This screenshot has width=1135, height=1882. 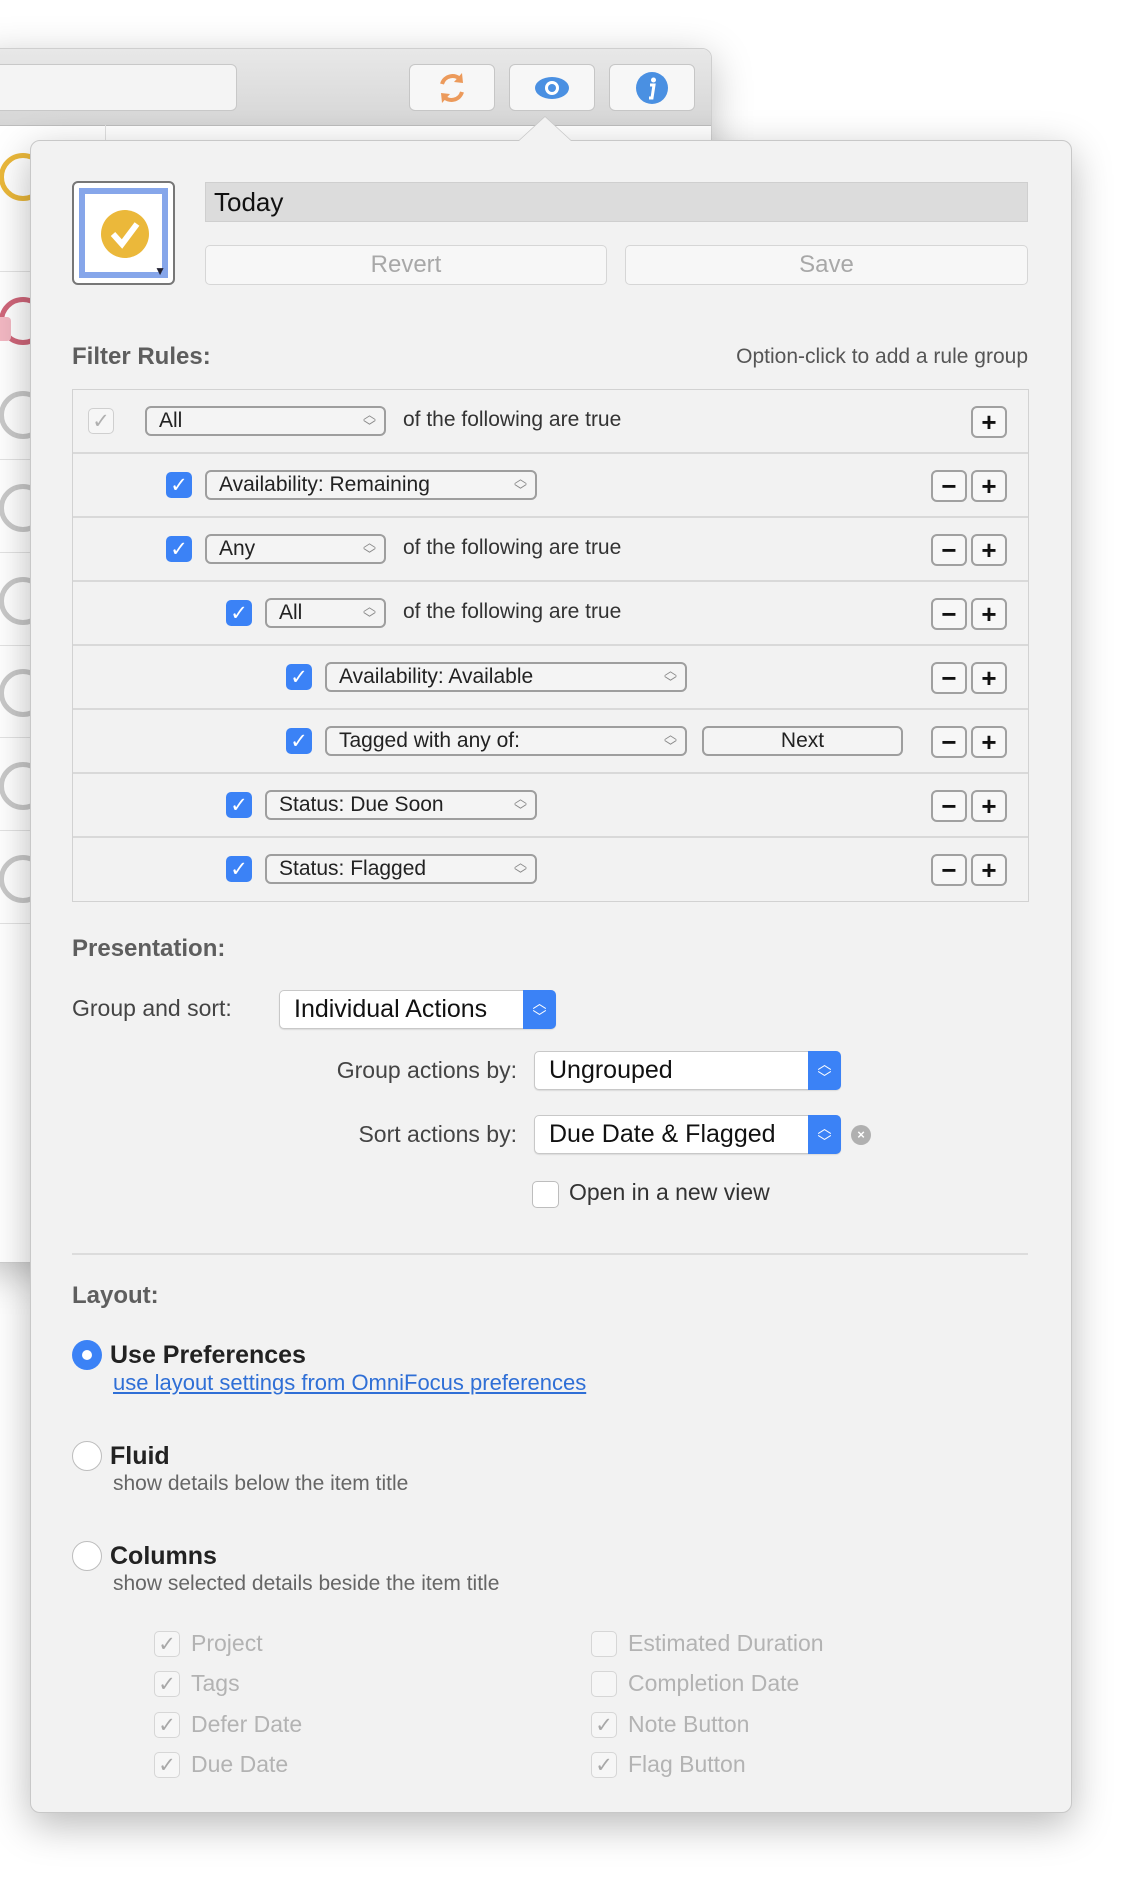 I want to click on sort-by-popup: Due Date & Flagged ︿ ﹀, so click(x=687, y=1134).